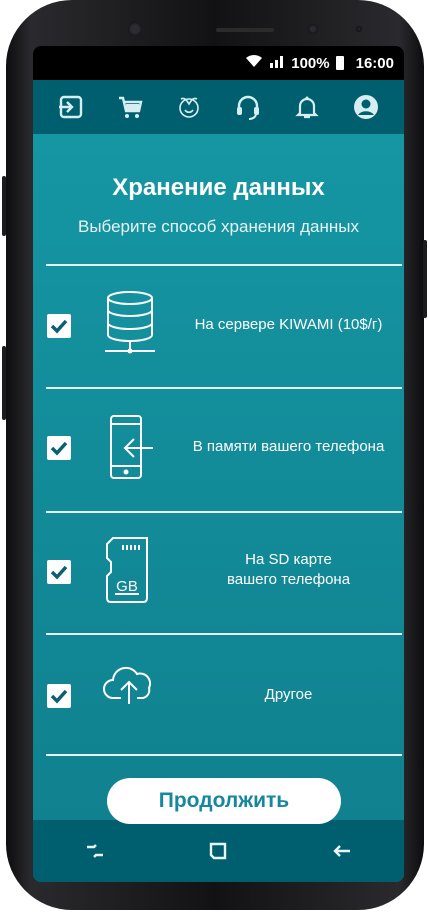 The width and height of the screenshot is (429, 912). What do you see at coordinates (59, 326) in the screenshot?
I see `checkbox-server` at bounding box center [59, 326].